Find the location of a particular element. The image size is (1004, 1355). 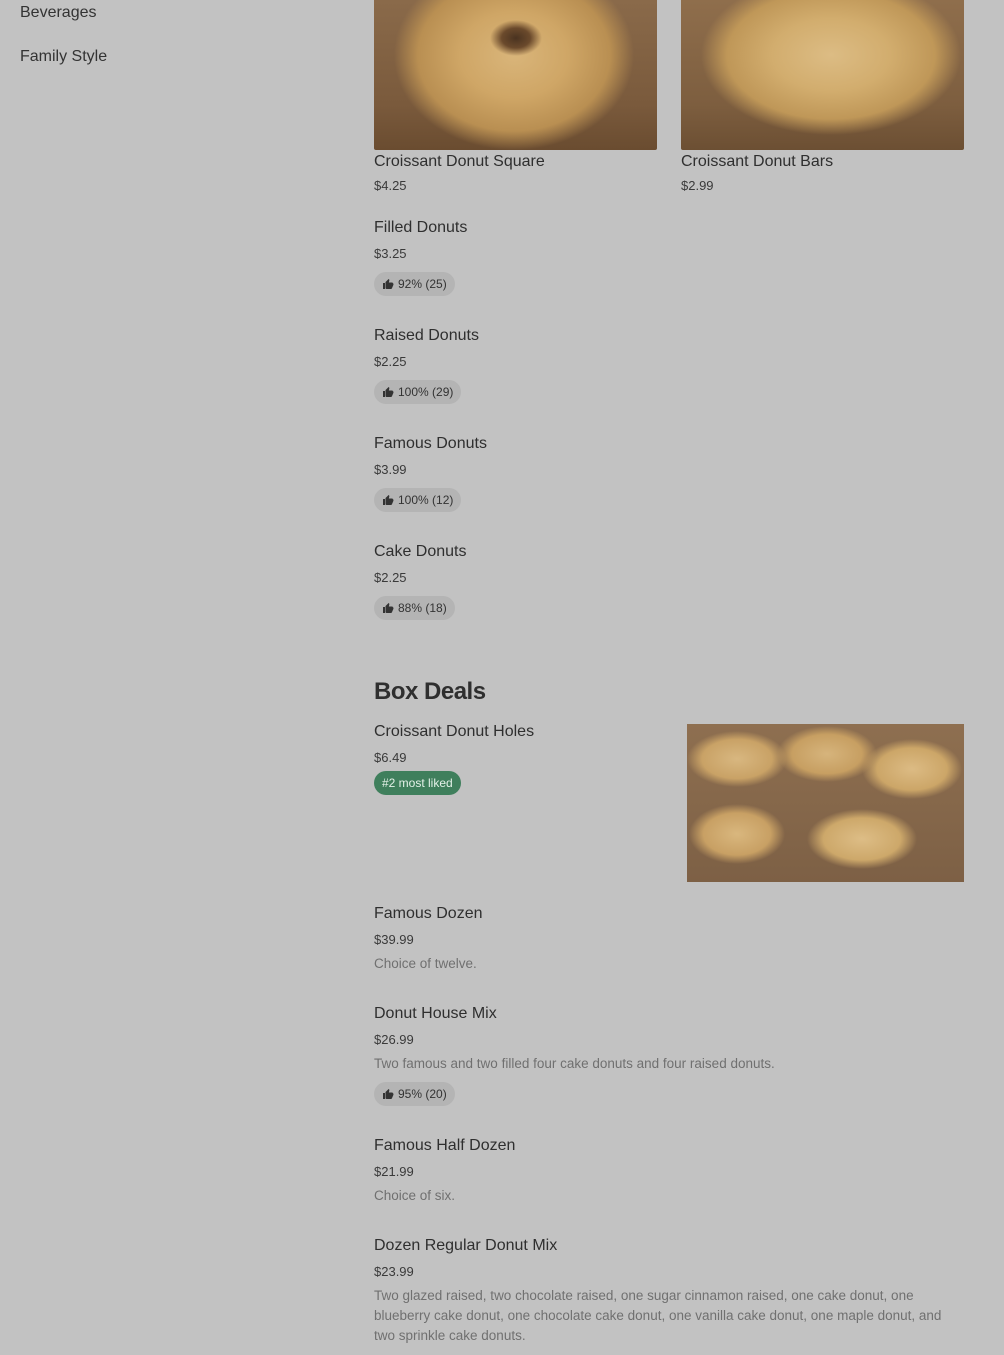

sidebar-item-family-style: Family Style is located at coordinates (63, 57).